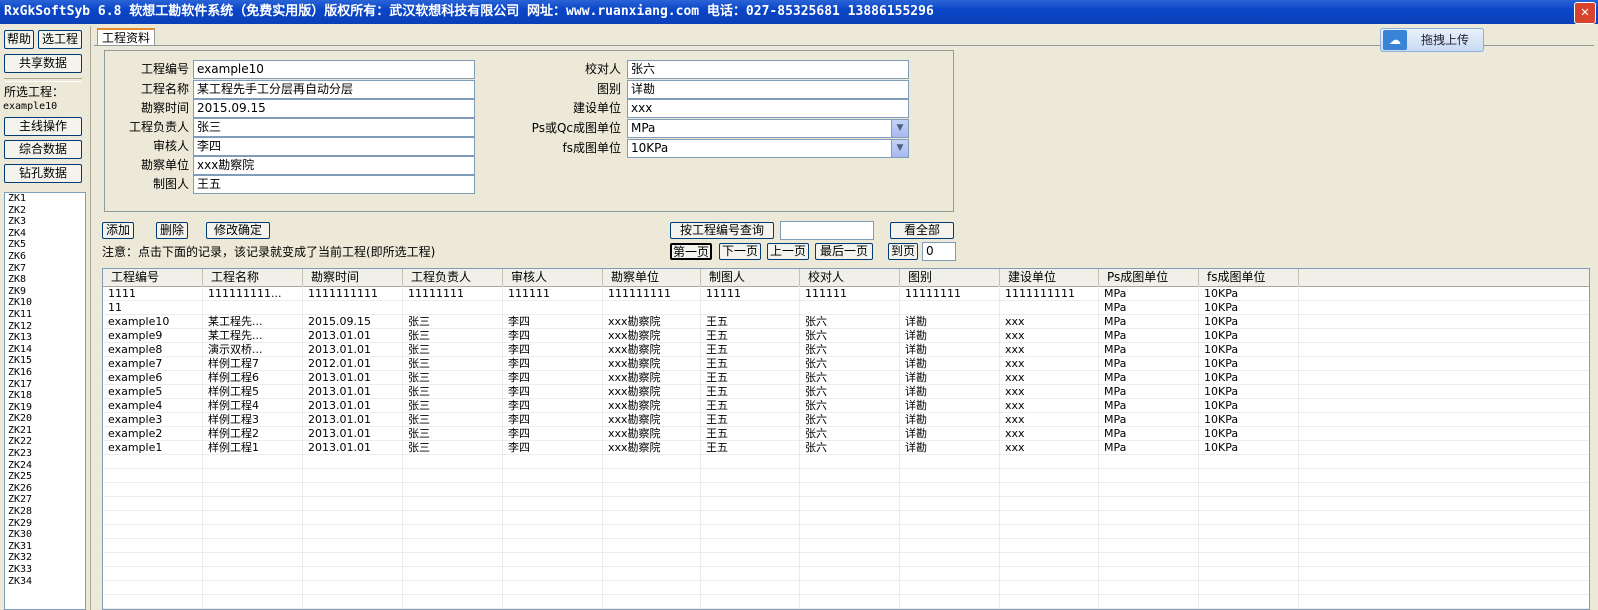 Image resolution: width=1598 pixels, height=610 pixels. I want to click on column-header: 工程名称, so click(253, 277).